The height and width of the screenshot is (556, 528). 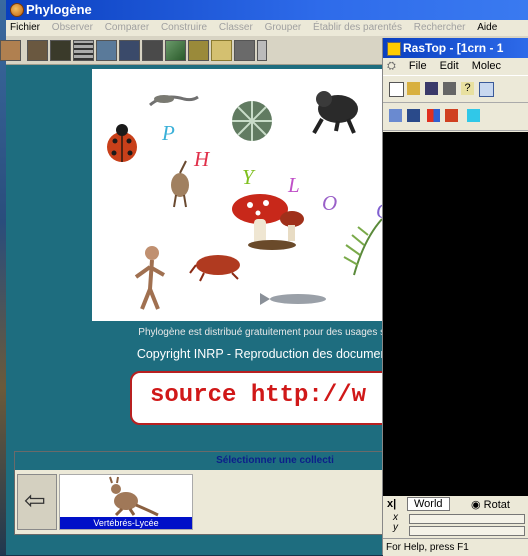 What do you see at coordinates (496, 505) in the screenshot?
I see `rotate-label: Rotat` at bounding box center [496, 505].